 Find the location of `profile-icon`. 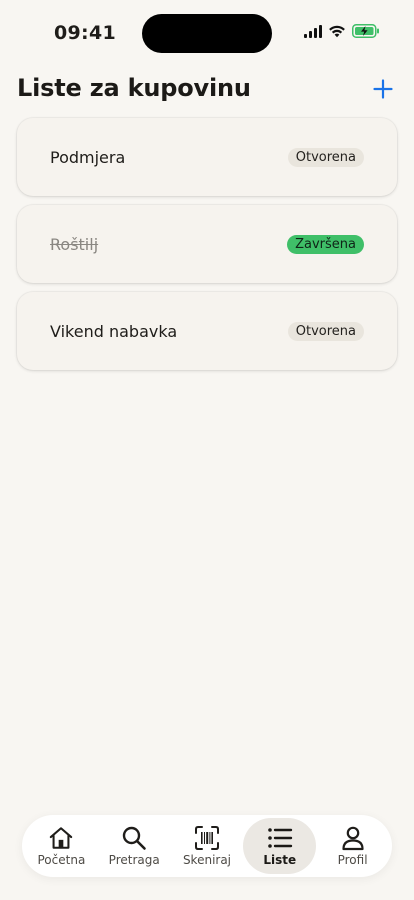

profile-icon is located at coordinates (353, 838).